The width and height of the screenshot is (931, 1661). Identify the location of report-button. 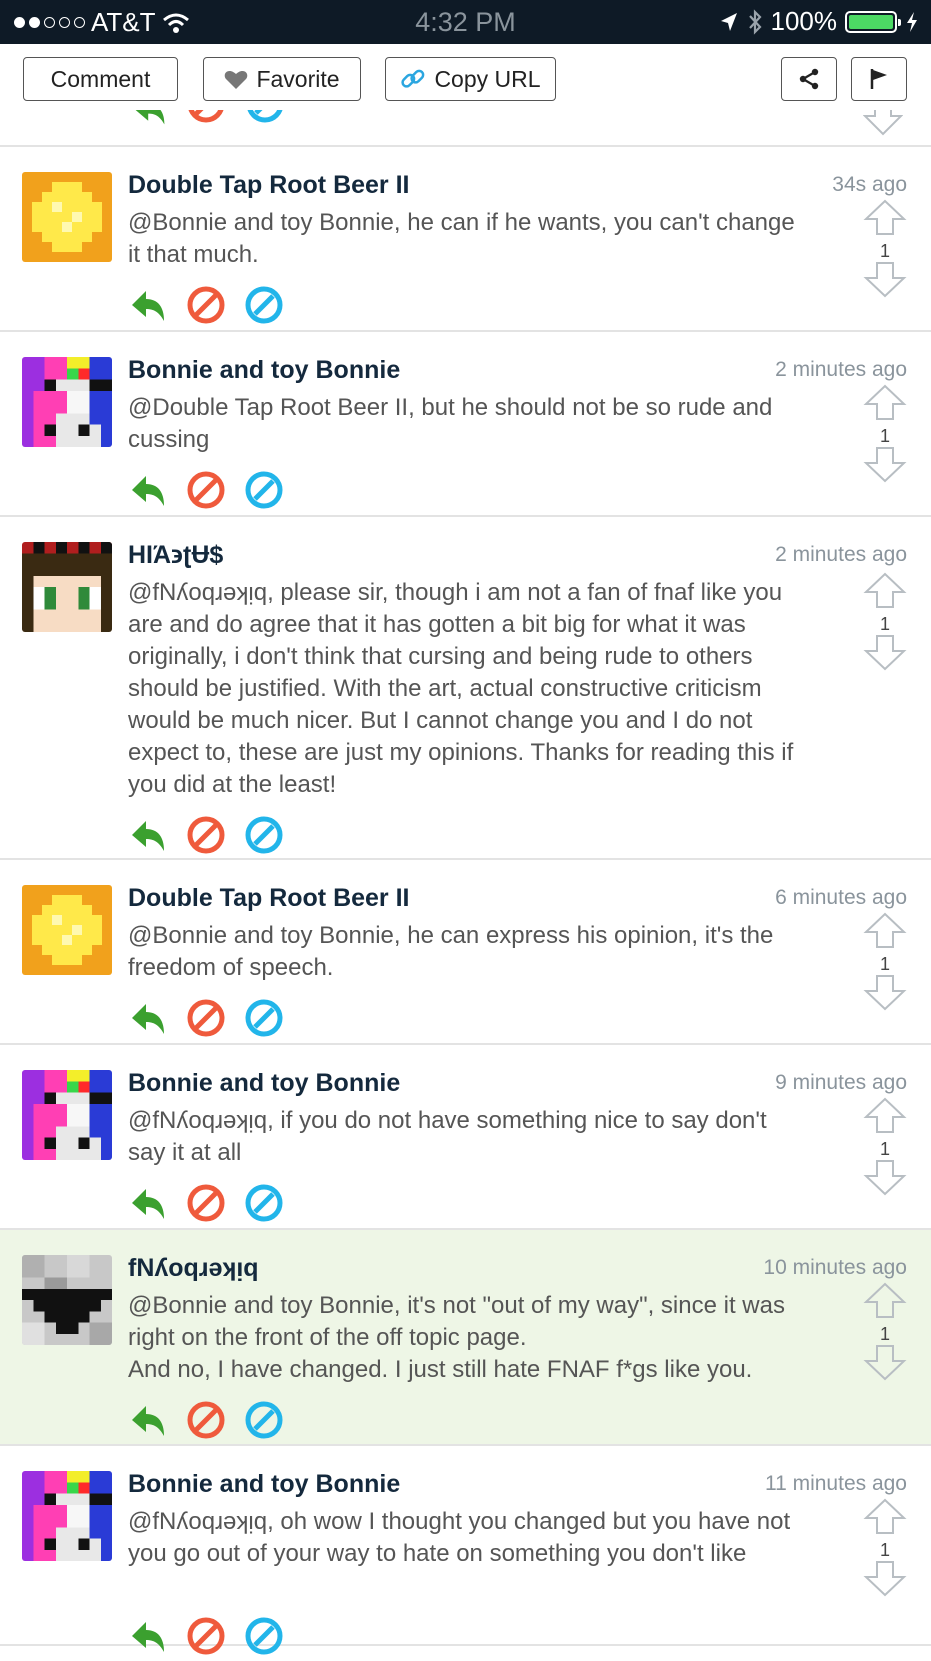
(879, 79).